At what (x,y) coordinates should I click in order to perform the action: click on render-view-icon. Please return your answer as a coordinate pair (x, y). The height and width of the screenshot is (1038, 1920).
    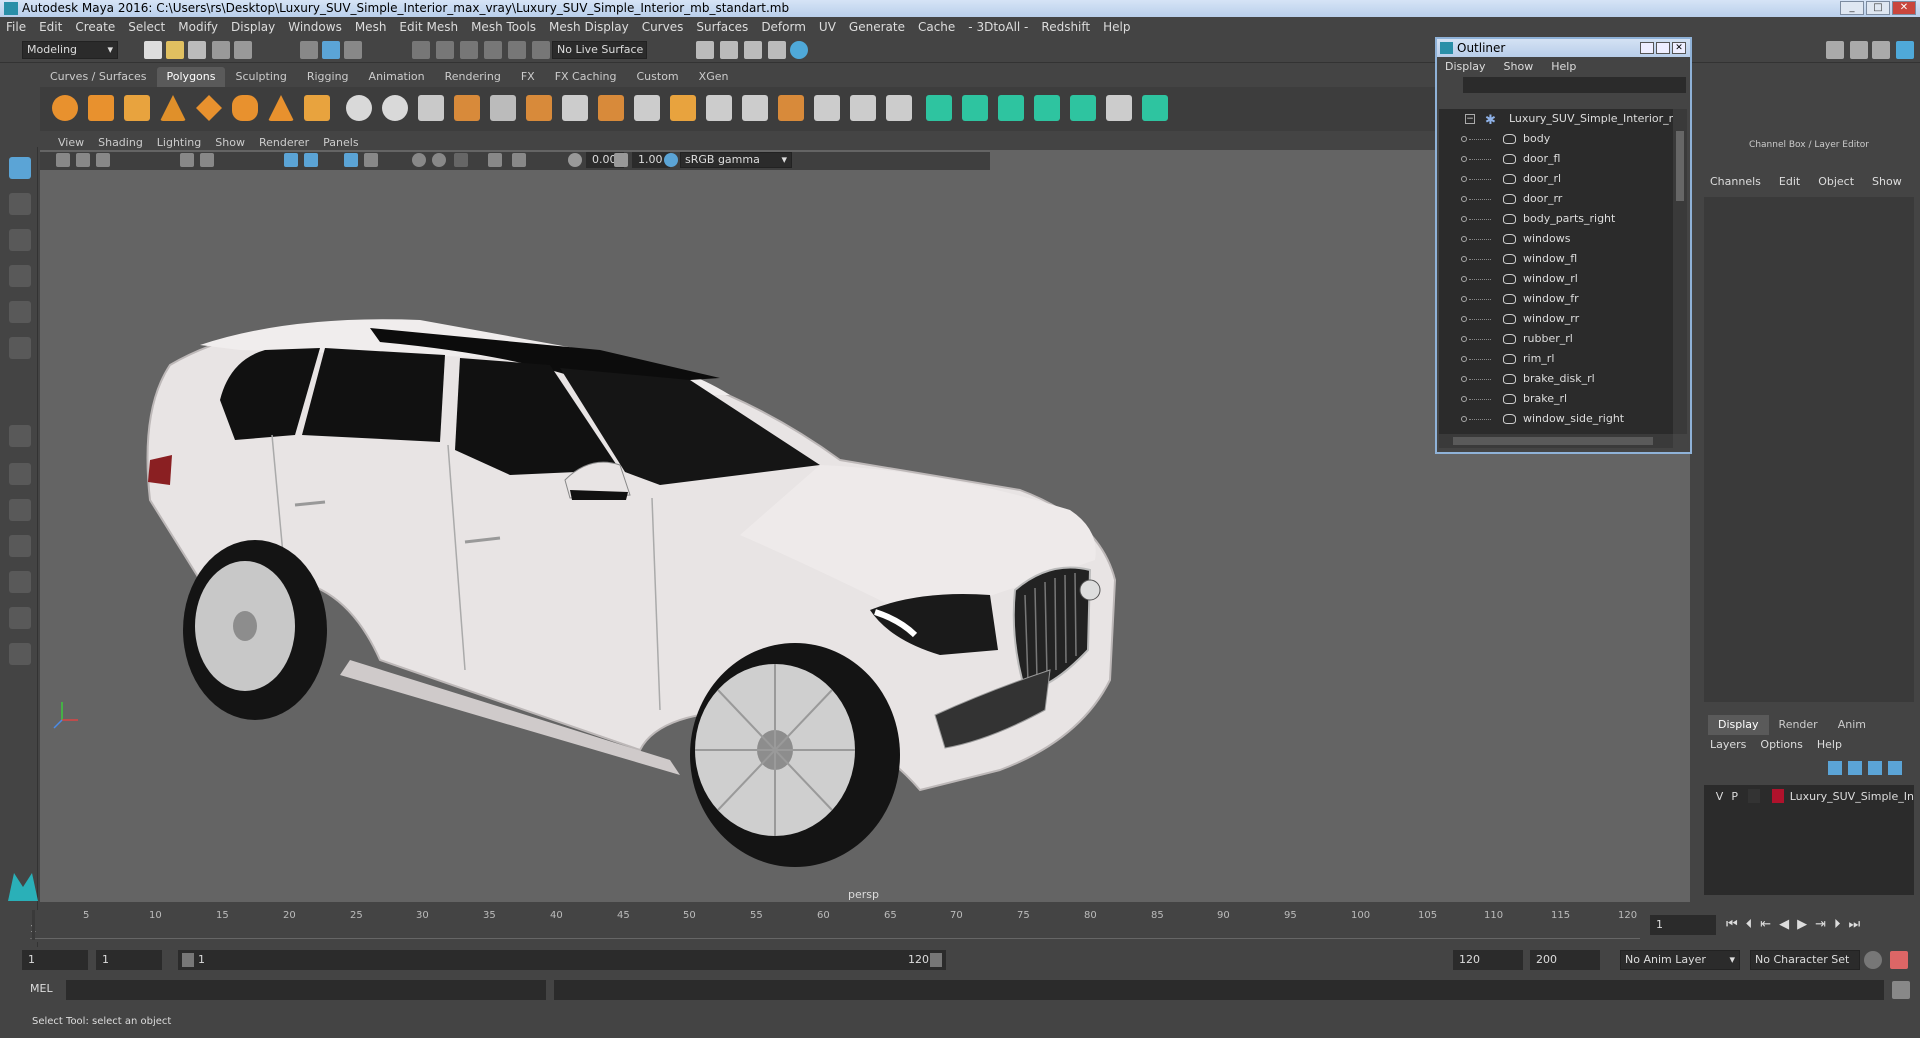
    Looking at the image, I should click on (705, 50).